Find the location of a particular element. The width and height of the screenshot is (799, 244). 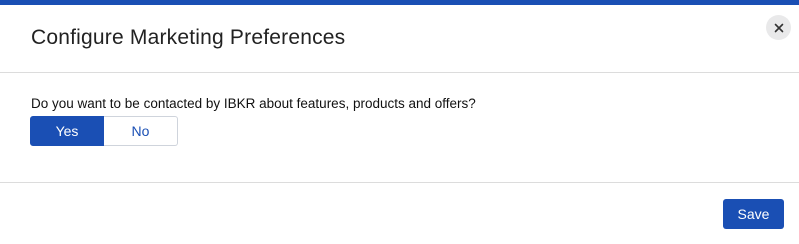

contact-toggle-group: Yes No is located at coordinates (104, 131).